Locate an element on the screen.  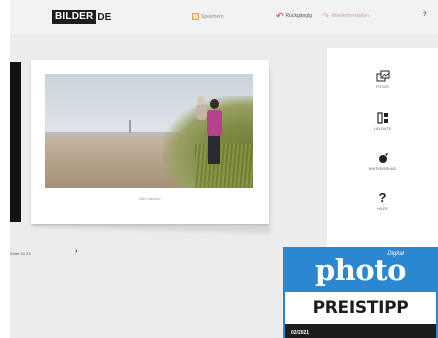
tool-background: HINTERGRUND is located at coordinates (382, 161).